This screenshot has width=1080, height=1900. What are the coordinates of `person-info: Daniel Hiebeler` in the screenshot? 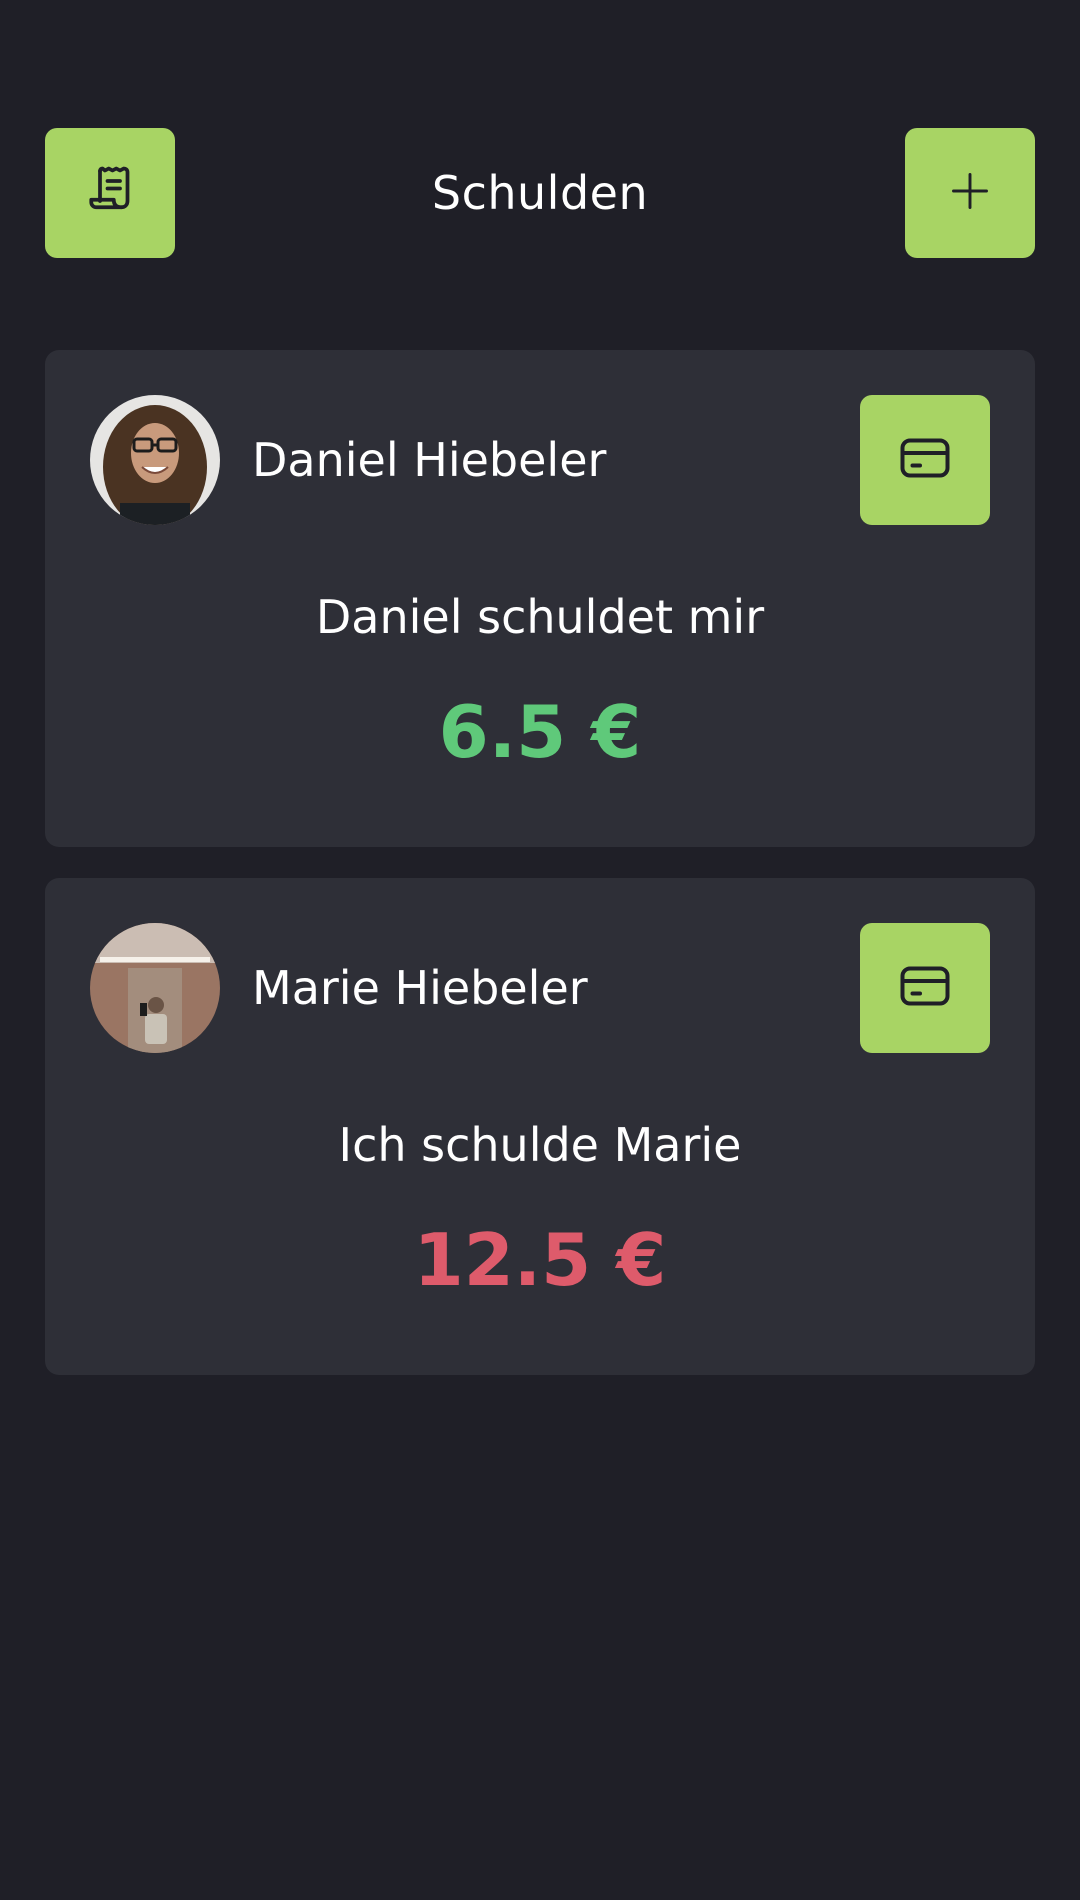 It's located at (348, 460).